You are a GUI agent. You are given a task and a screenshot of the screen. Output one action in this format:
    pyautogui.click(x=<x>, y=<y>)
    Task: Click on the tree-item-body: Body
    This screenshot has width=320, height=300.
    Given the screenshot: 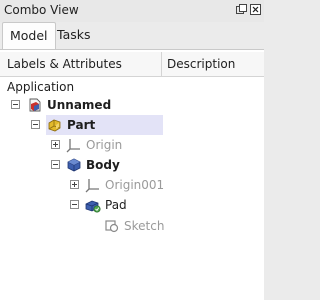 What is the action you would take?
    pyautogui.click(x=132, y=165)
    